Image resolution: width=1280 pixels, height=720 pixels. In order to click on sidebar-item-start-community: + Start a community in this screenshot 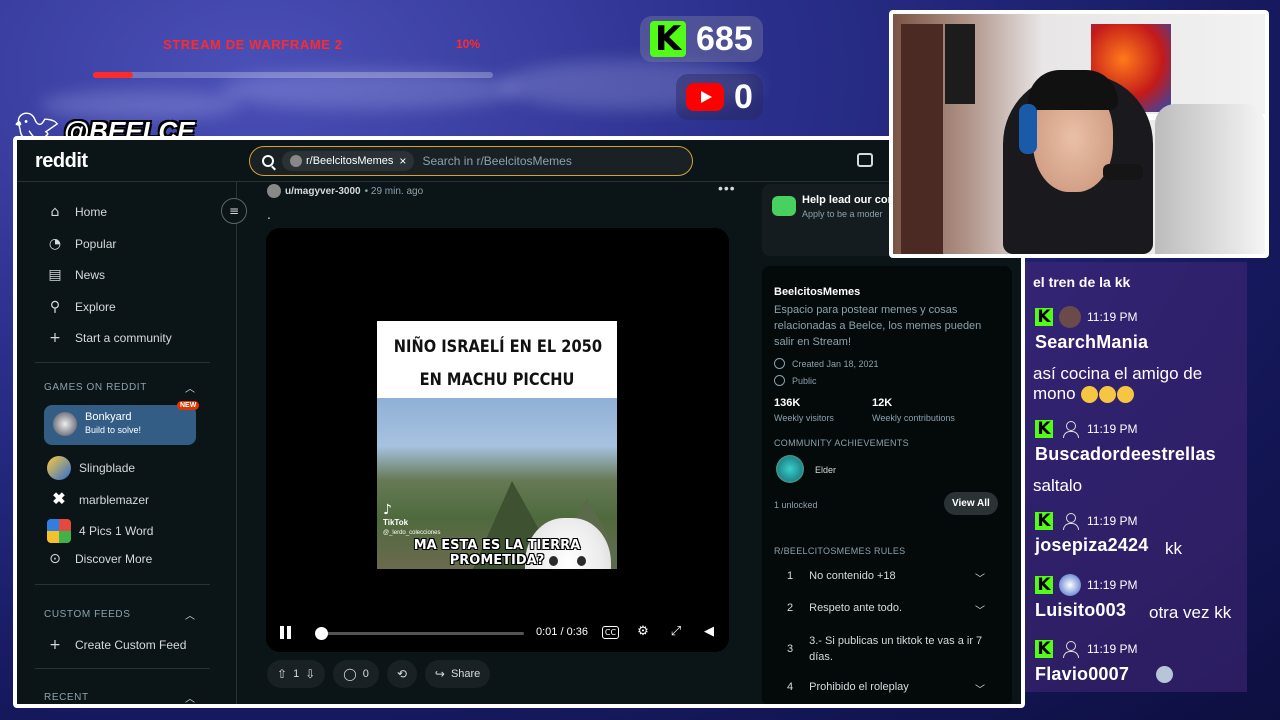, I will do `click(109, 338)`.